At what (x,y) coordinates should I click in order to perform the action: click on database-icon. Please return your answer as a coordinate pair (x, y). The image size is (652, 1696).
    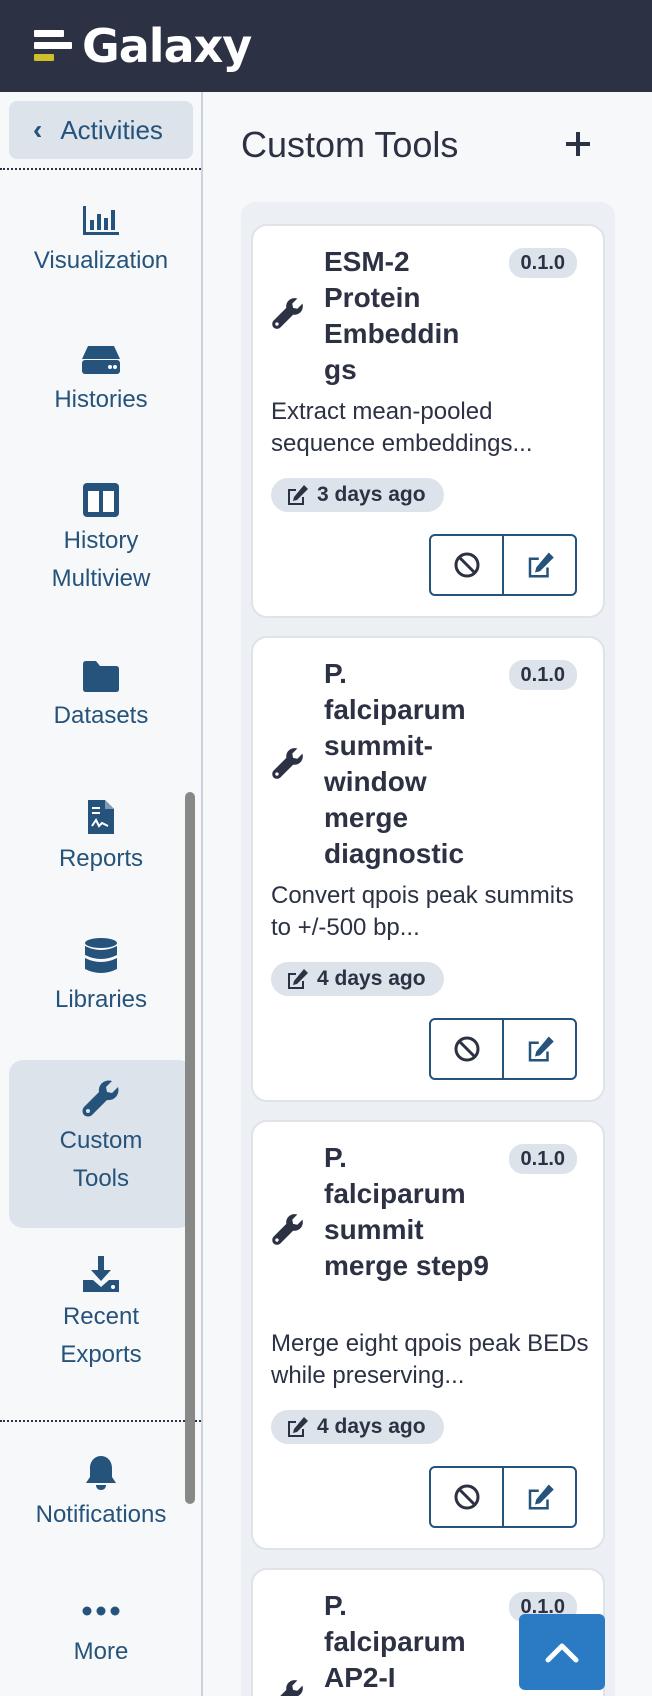
    Looking at the image, I should click on (101, 955).